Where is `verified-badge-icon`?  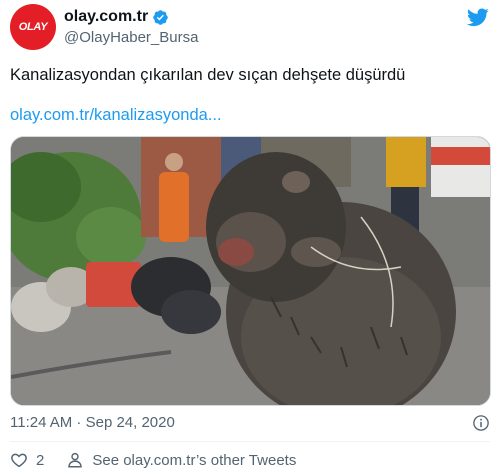 verified-badge-icon is located at coordinates (160, 17).